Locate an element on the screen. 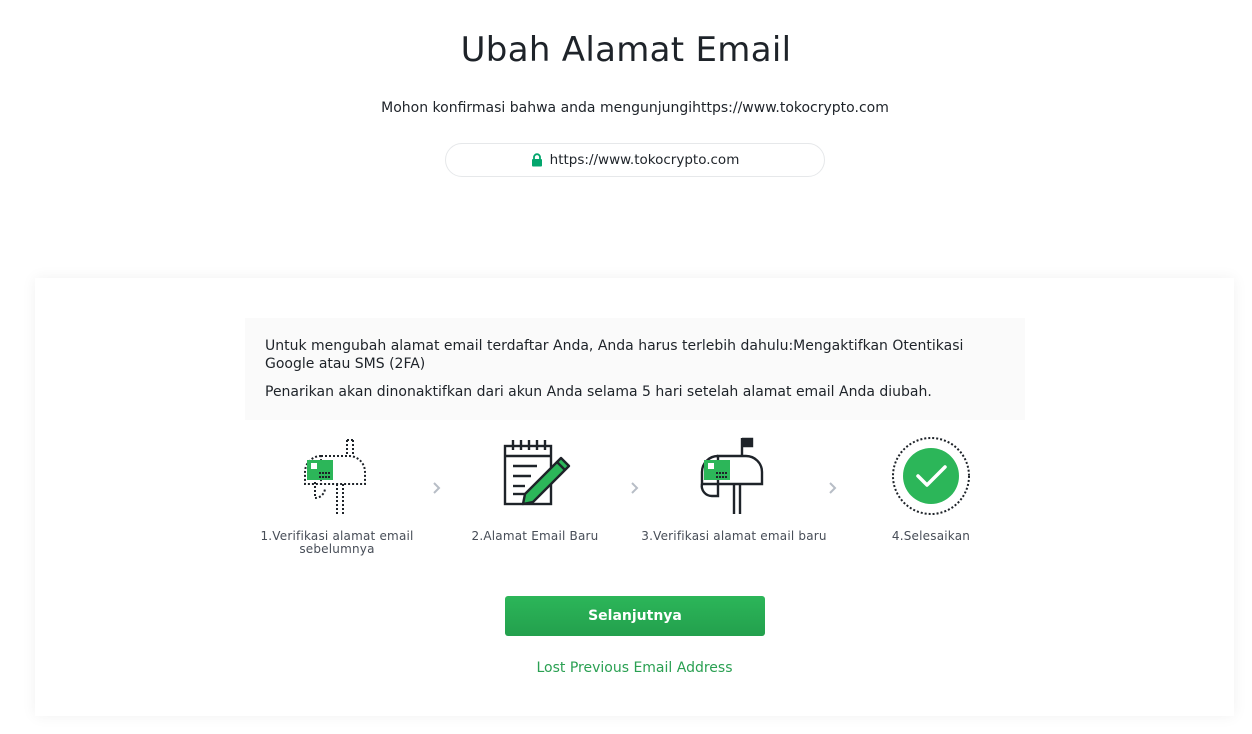 Image resolution: width=1252 pixels, height=734 pixels. url-badge: https://www.tokocrypto.com is located at coordinates (635, 160).